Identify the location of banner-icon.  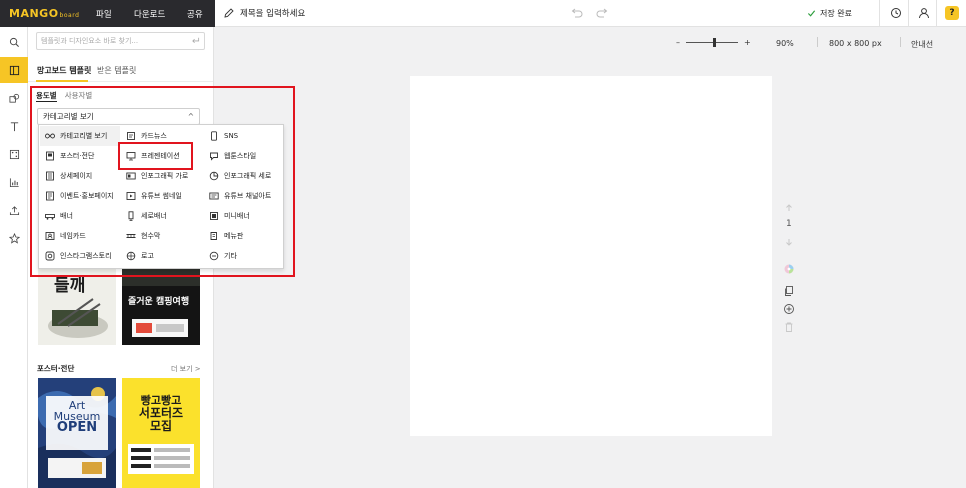
(50, 217).